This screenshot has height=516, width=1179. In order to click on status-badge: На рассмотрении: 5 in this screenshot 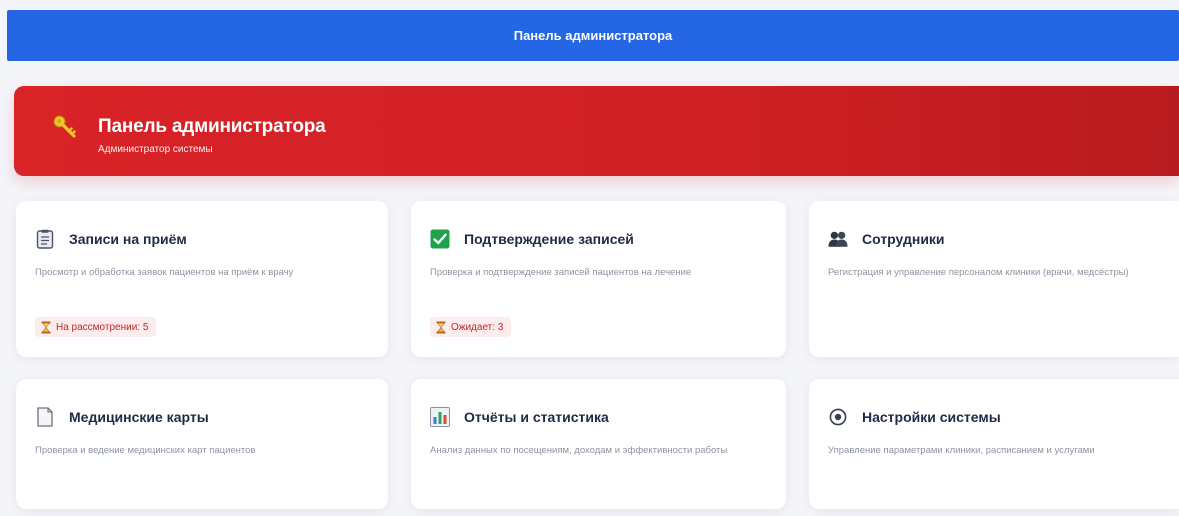, I will do `click(96, 327)`.